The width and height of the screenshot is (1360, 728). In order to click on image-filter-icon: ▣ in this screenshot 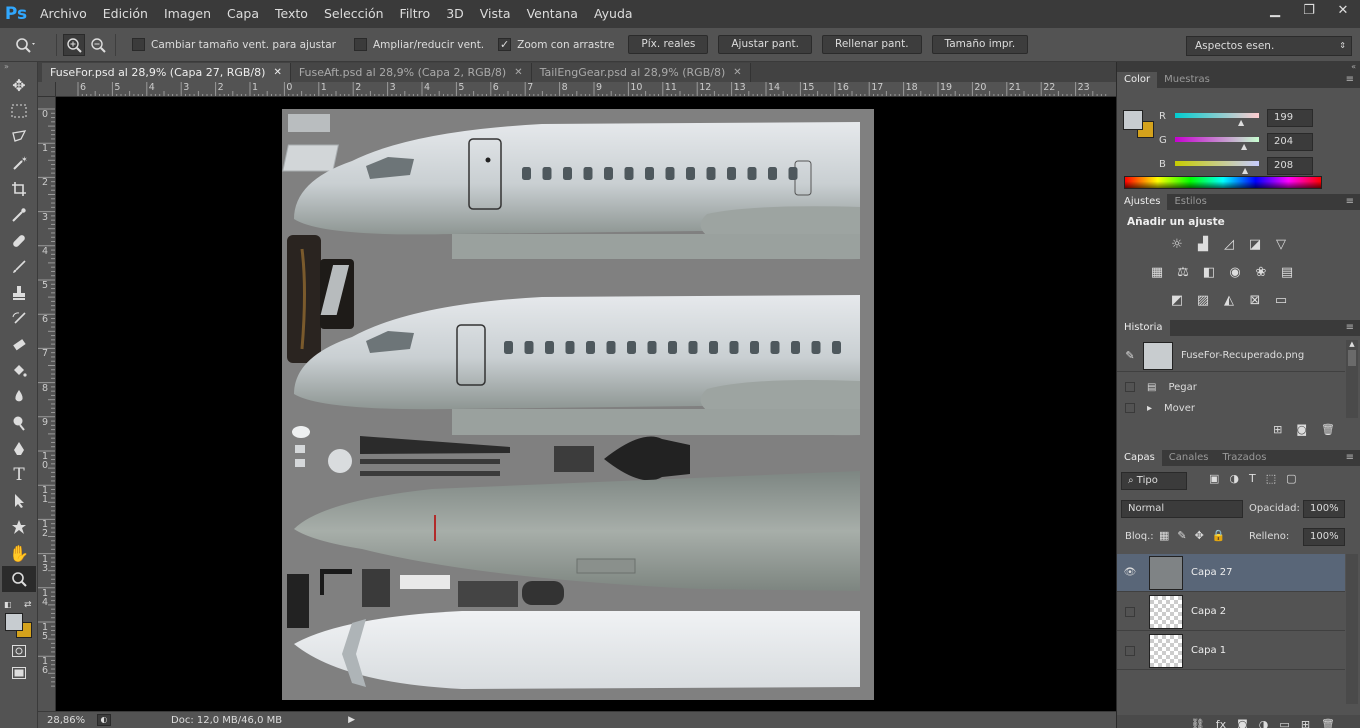, I will do `click(1214, 478)`.